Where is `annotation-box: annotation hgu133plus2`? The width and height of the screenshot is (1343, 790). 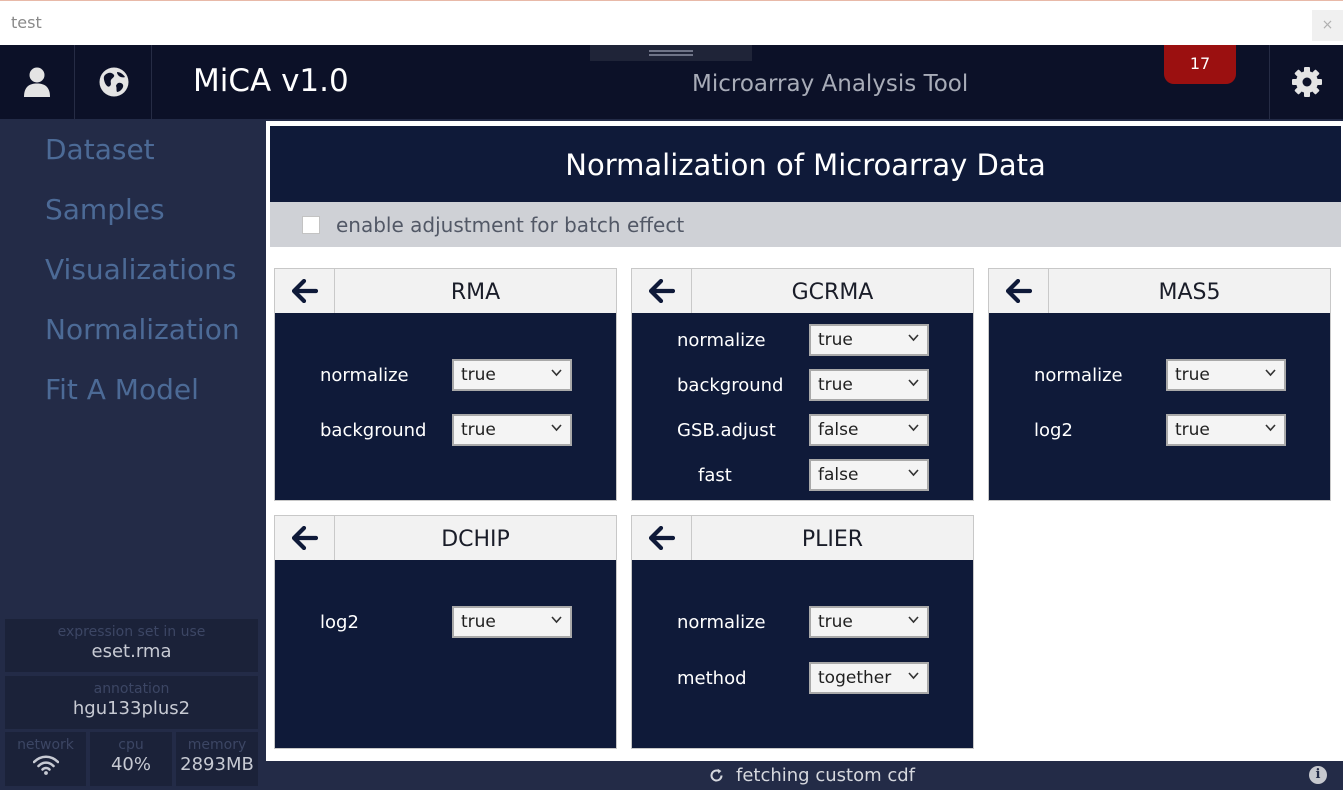 annotation-box: annotation hgu133plus2 is located at coordinates (131, 702).